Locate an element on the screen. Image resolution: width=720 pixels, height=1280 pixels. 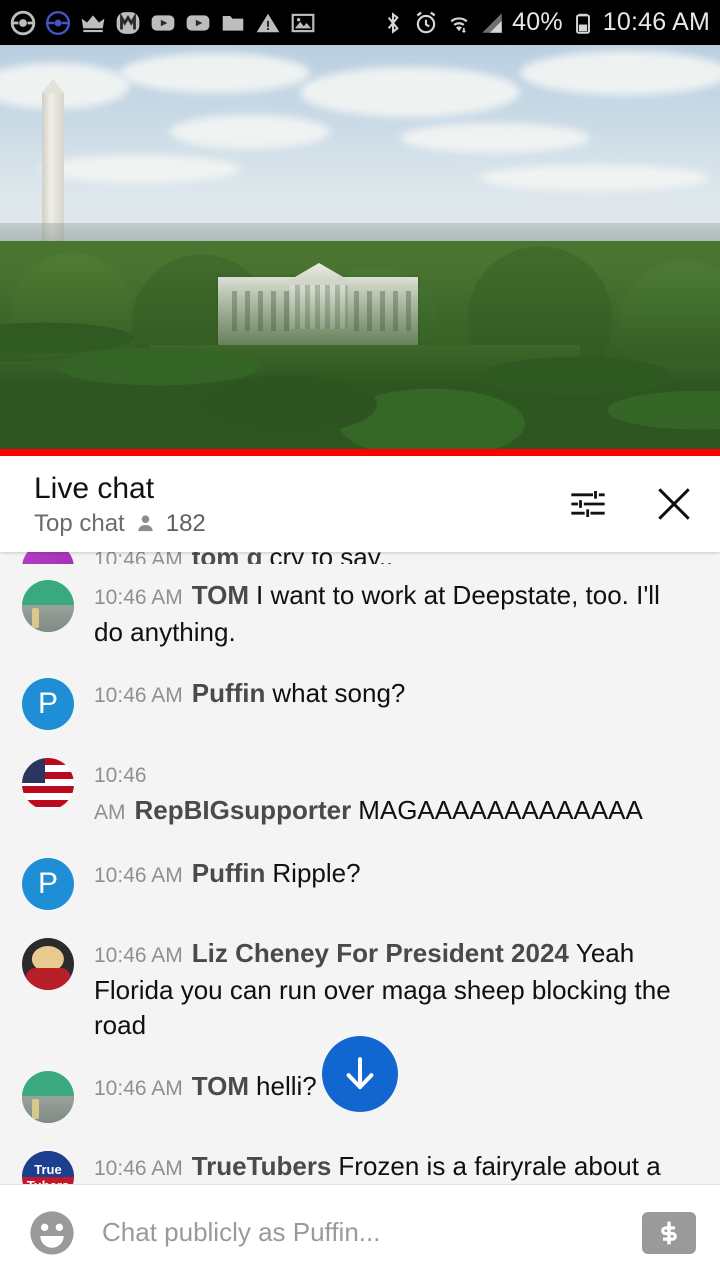
close-x-icon is located at coordinates (674, 504).